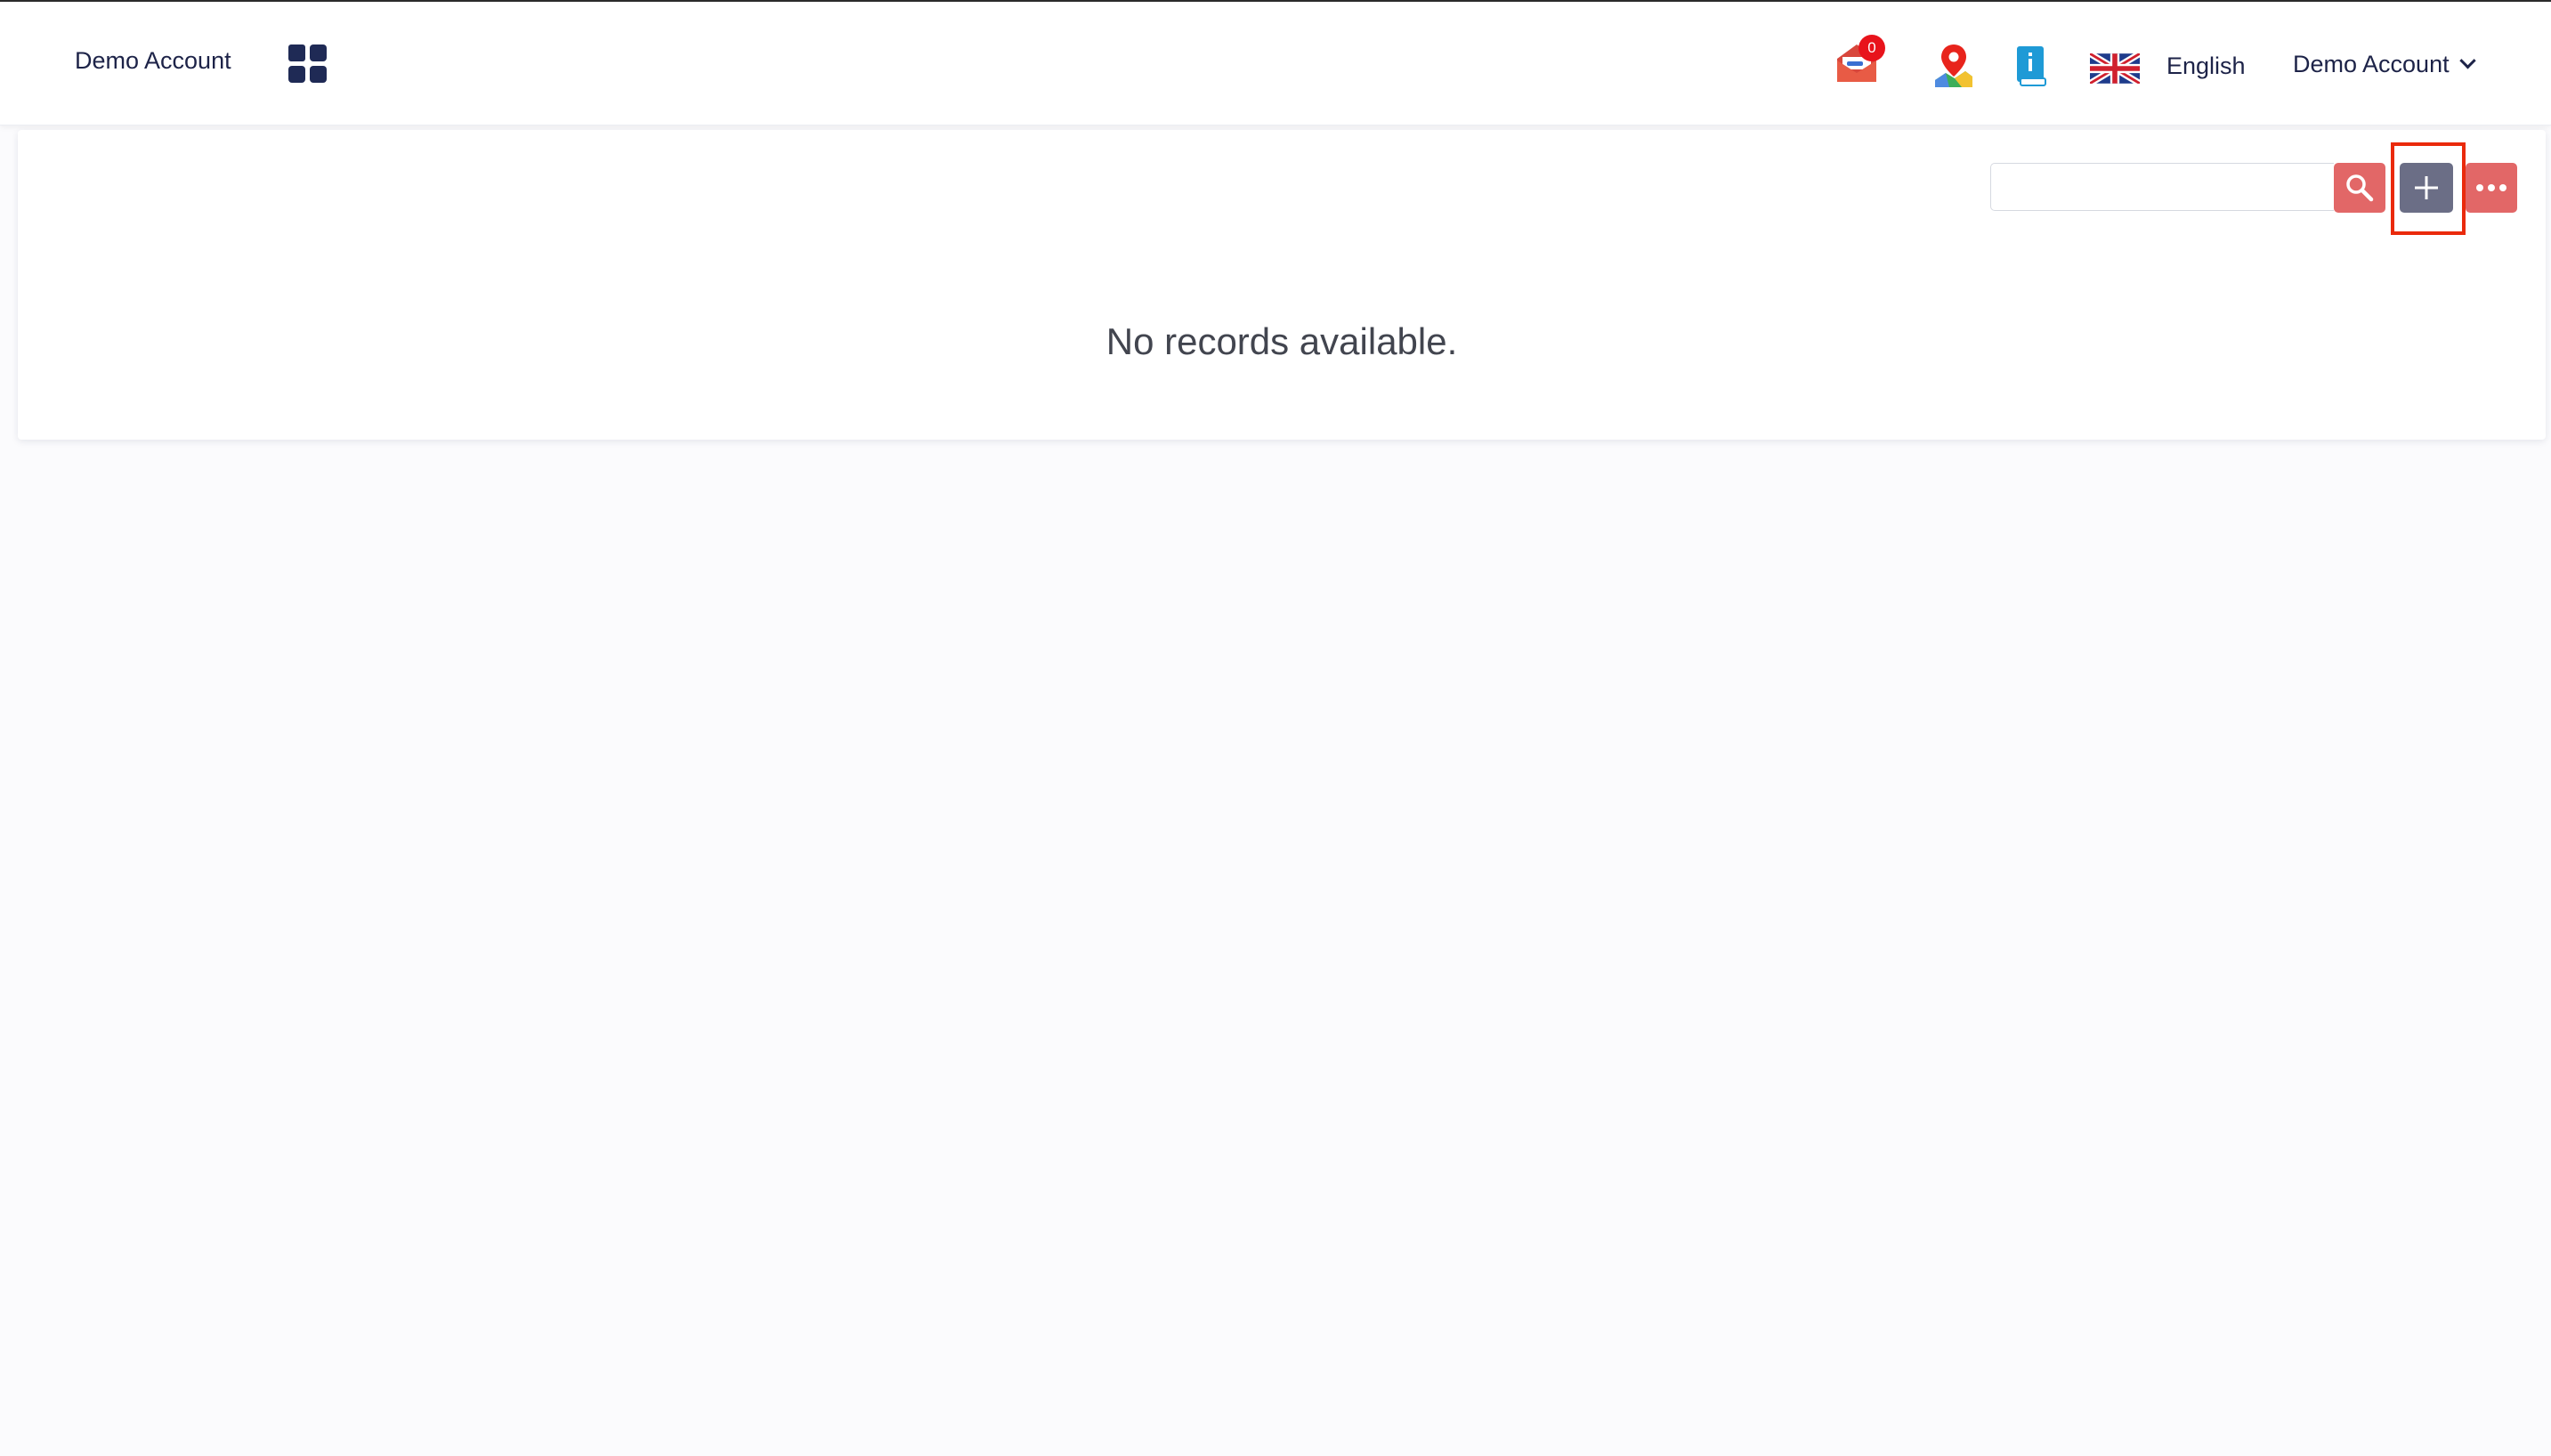  I want to click on chevron-down-icon, so click(2467, 61).